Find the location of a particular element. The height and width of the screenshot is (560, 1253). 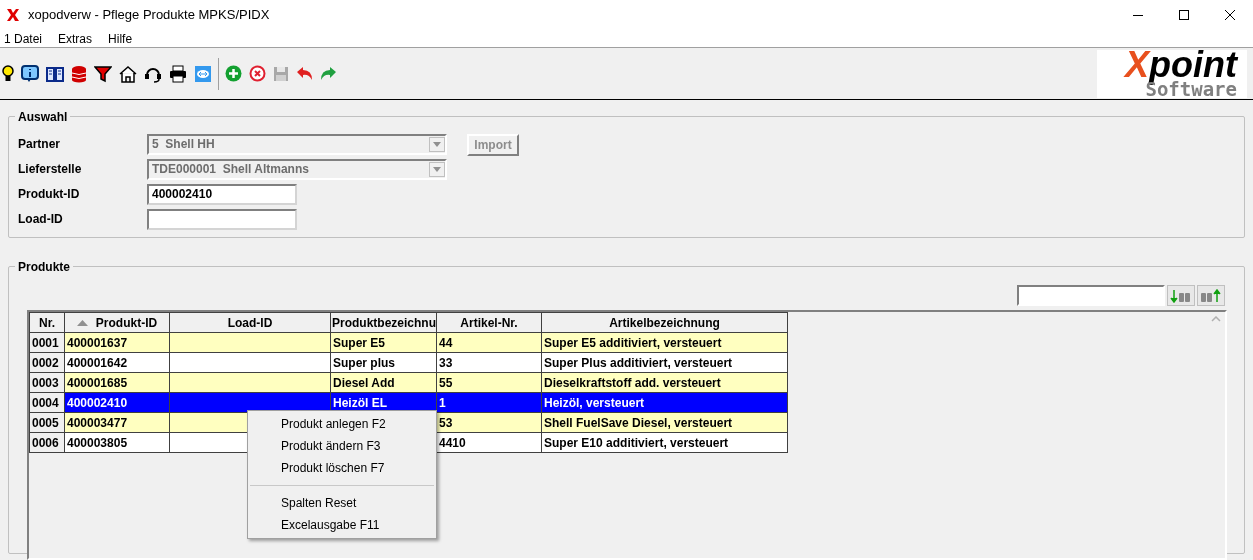

maximize-icon is located at coordinates (1184, 15).